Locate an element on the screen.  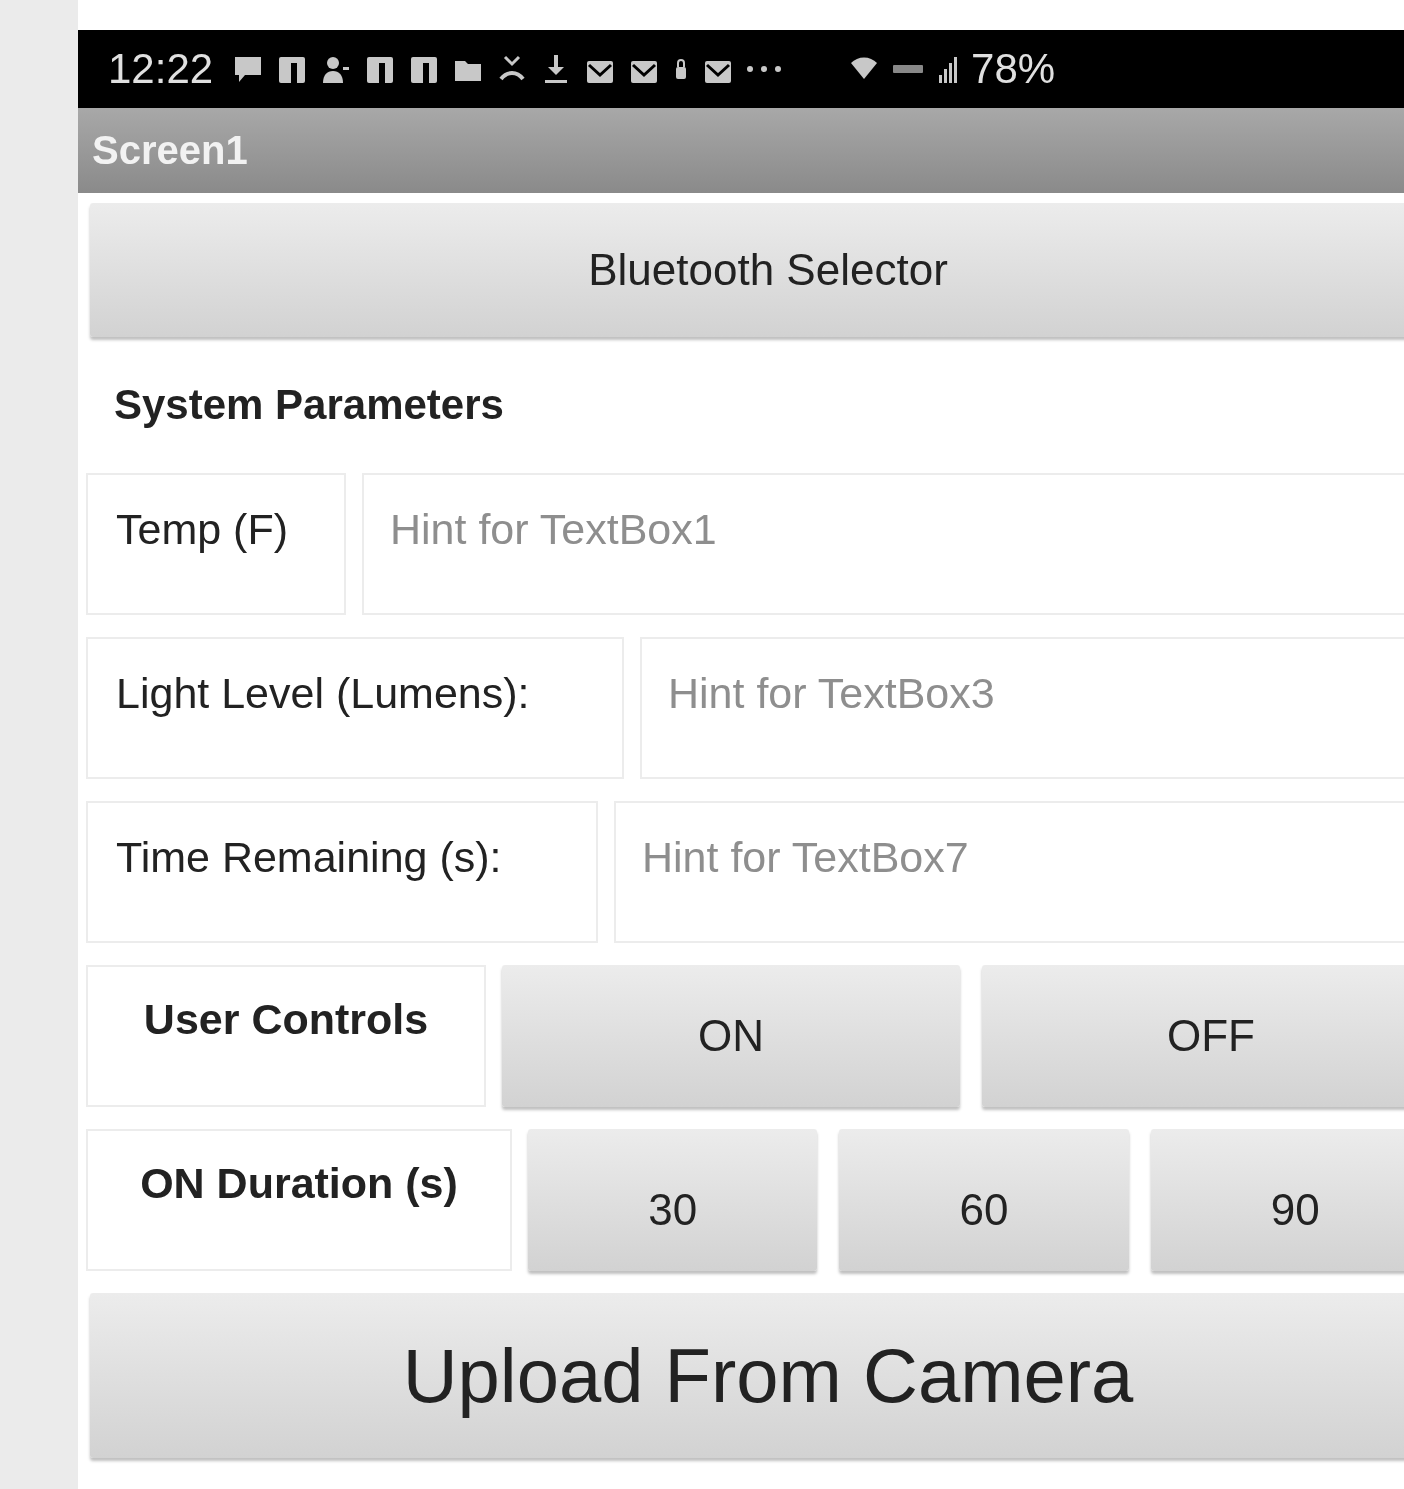
field-label: Temp (F) is located at coordinates (202, 529).